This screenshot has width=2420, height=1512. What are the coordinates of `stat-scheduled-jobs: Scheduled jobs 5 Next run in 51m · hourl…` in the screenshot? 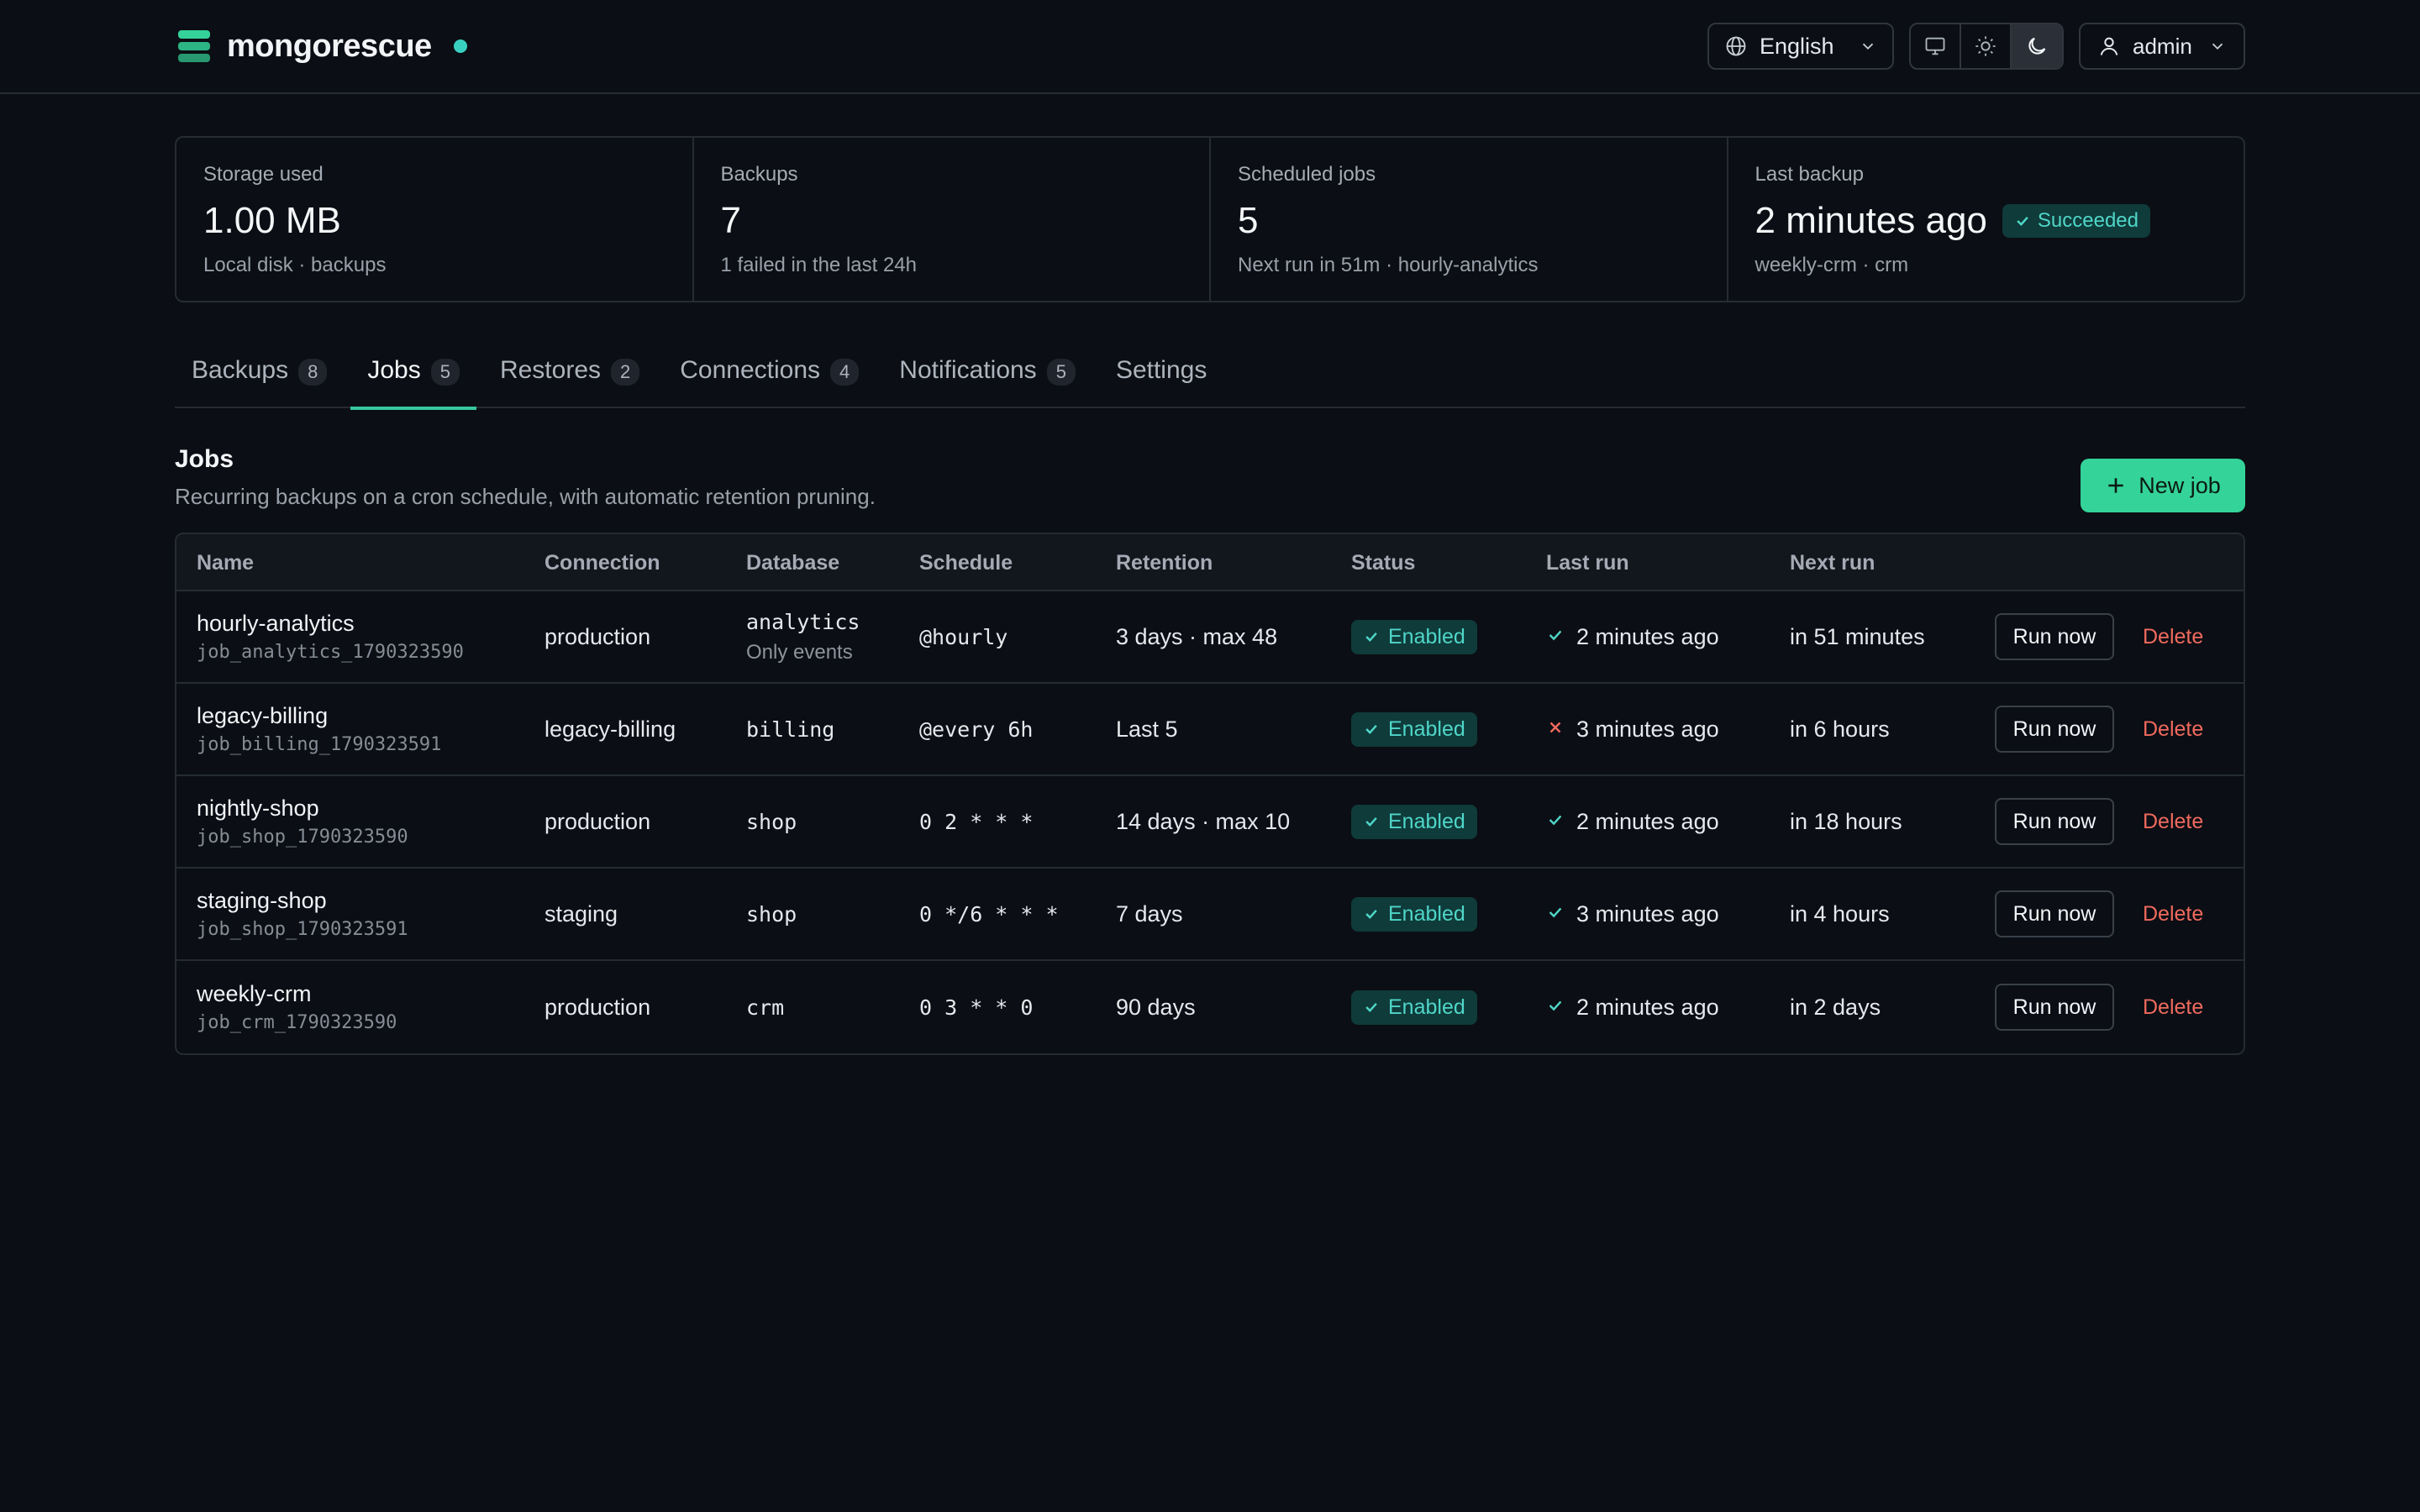 It's located at (1469, 219).